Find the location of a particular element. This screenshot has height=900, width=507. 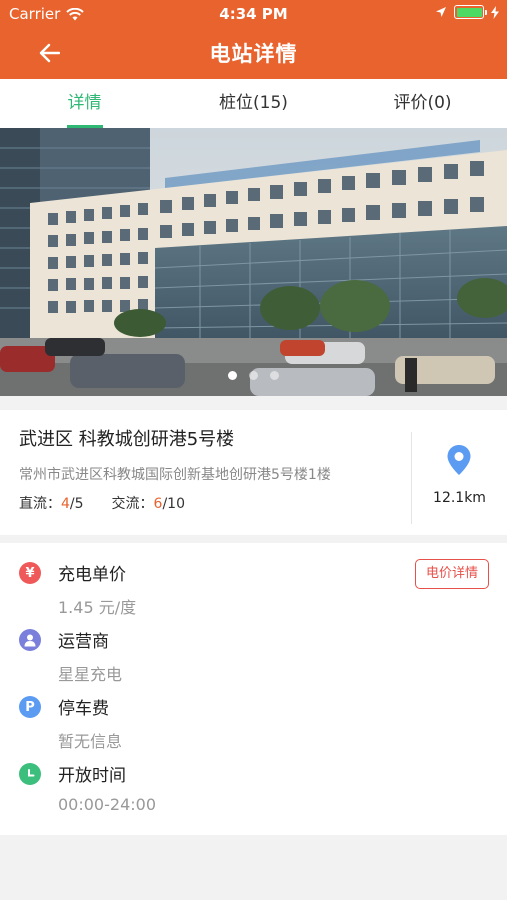

nav-bar: 电站详情 is located at coordinates (253, 53).